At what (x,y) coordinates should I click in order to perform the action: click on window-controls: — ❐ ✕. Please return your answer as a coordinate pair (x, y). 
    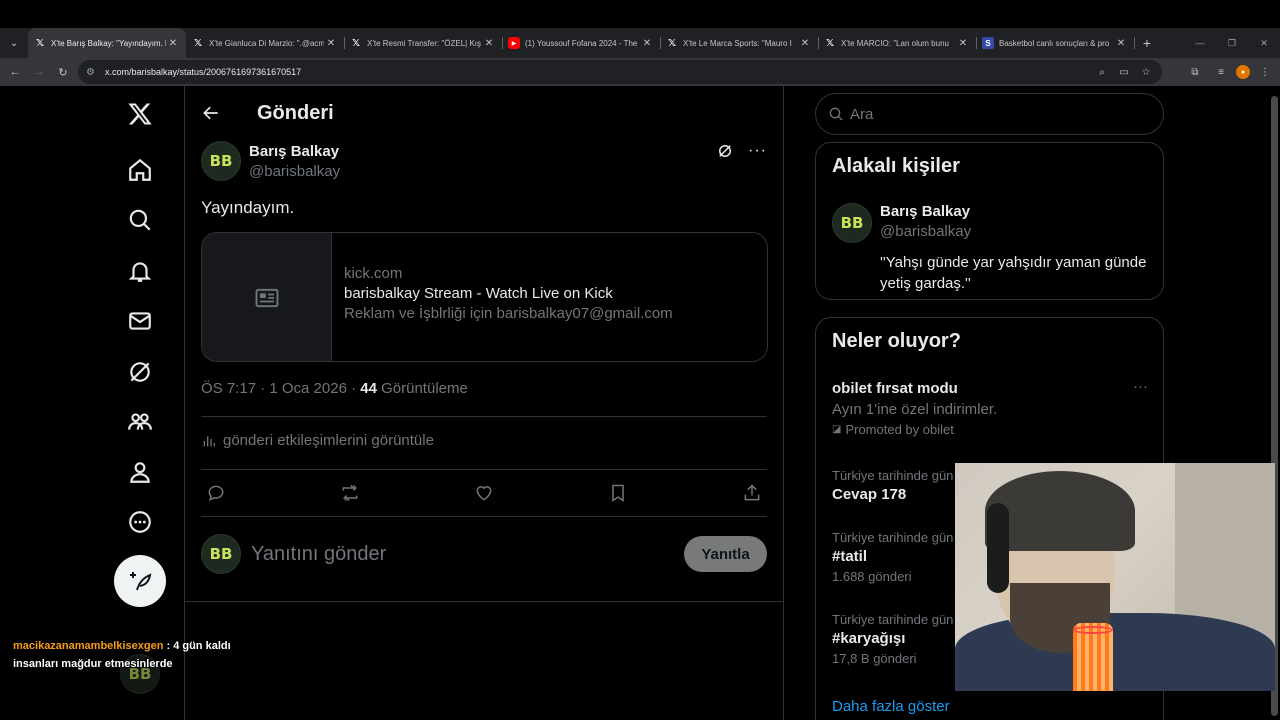
    Looking at the image, I should click on (1232, 43).